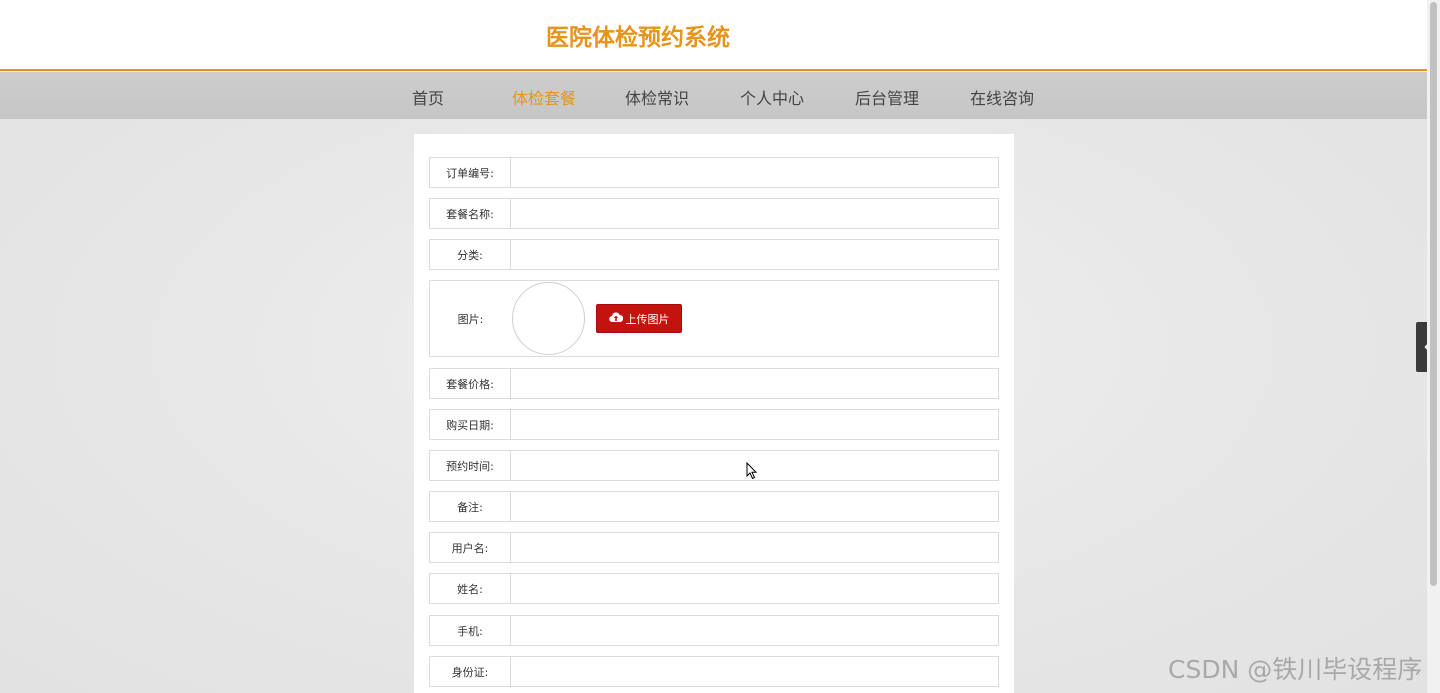 This screenshot has height=693, width=1440. What do you see at coordinates (714, 465) in the screenshot?
I see `form-row-appointment-time: 预约时间:` at bounding box center [714, 465].